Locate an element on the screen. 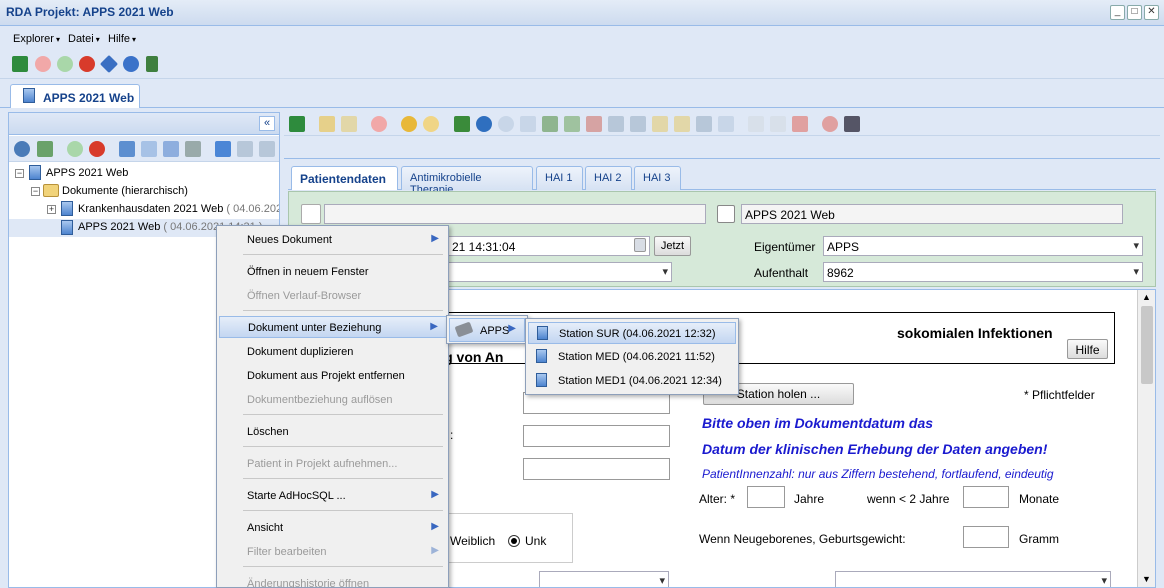 This screenshot has width=1164, height=588. age-years-input is located at coordinates (766, 497).